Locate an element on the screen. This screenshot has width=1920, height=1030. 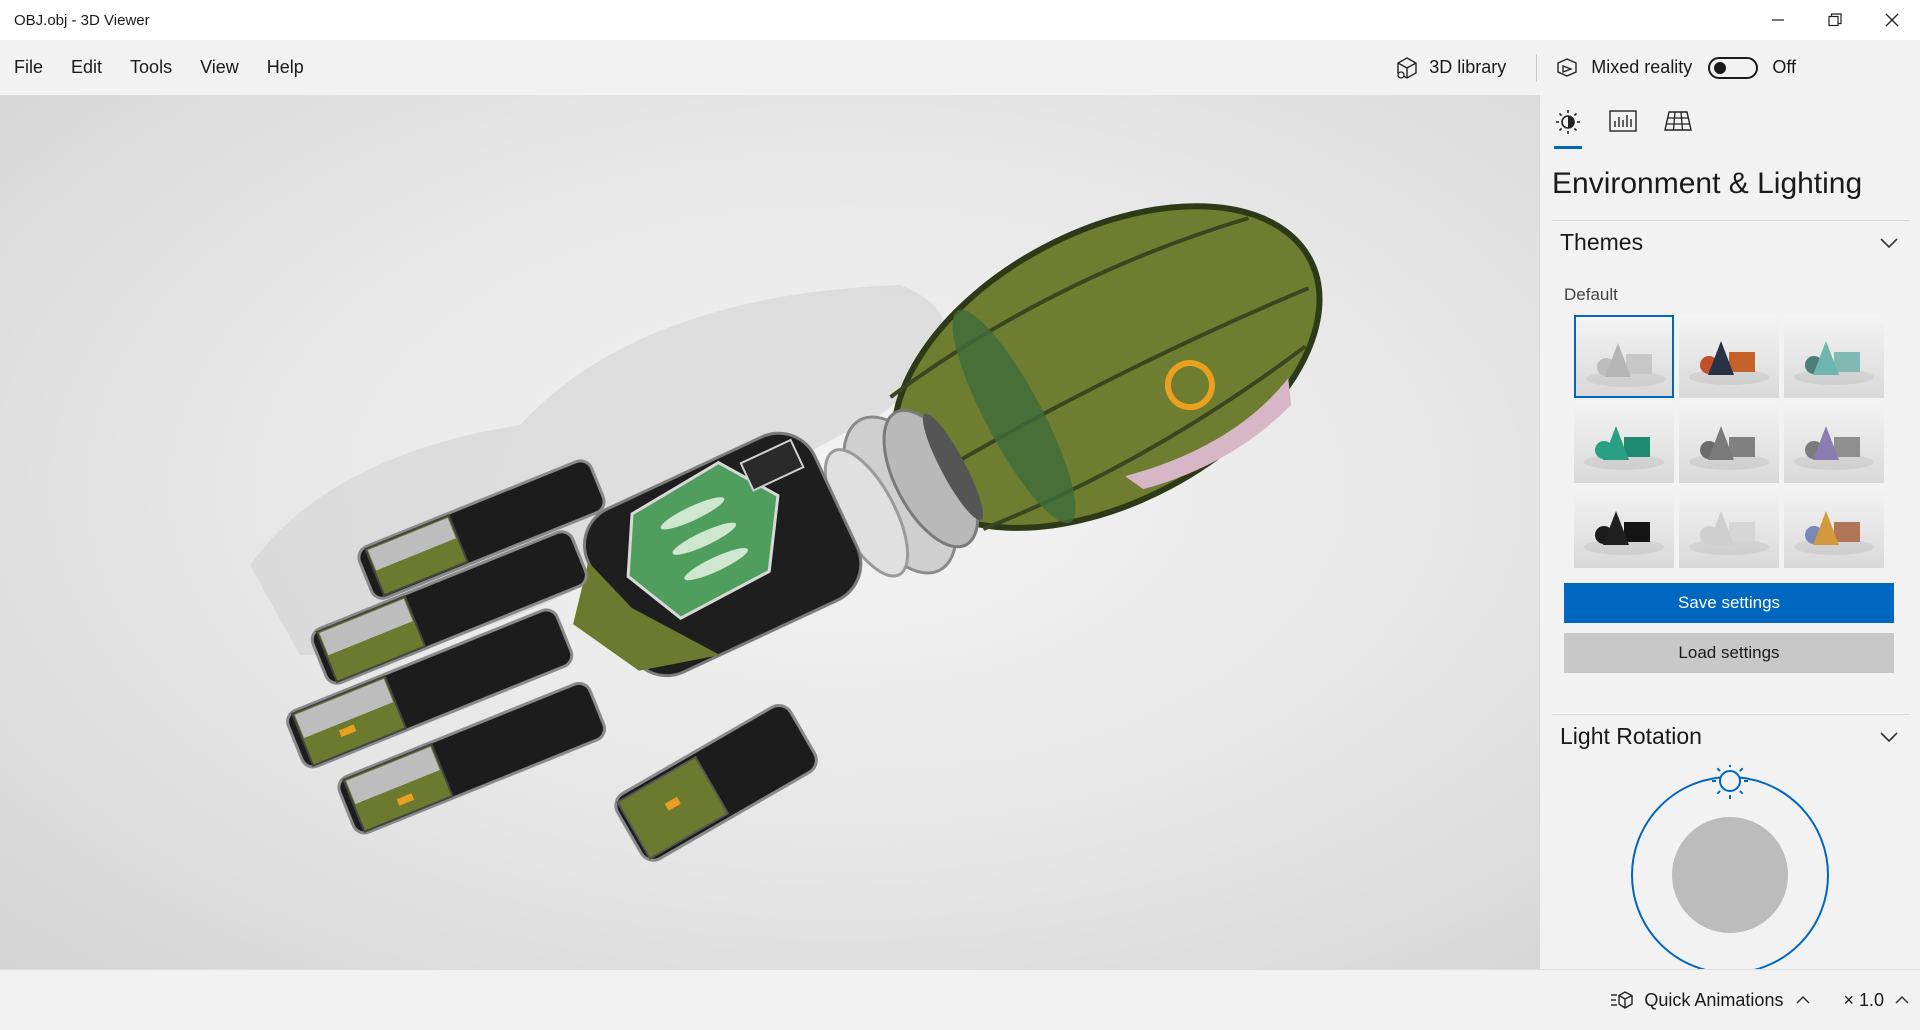
theme-grid is located at coordinates (1729, 441).